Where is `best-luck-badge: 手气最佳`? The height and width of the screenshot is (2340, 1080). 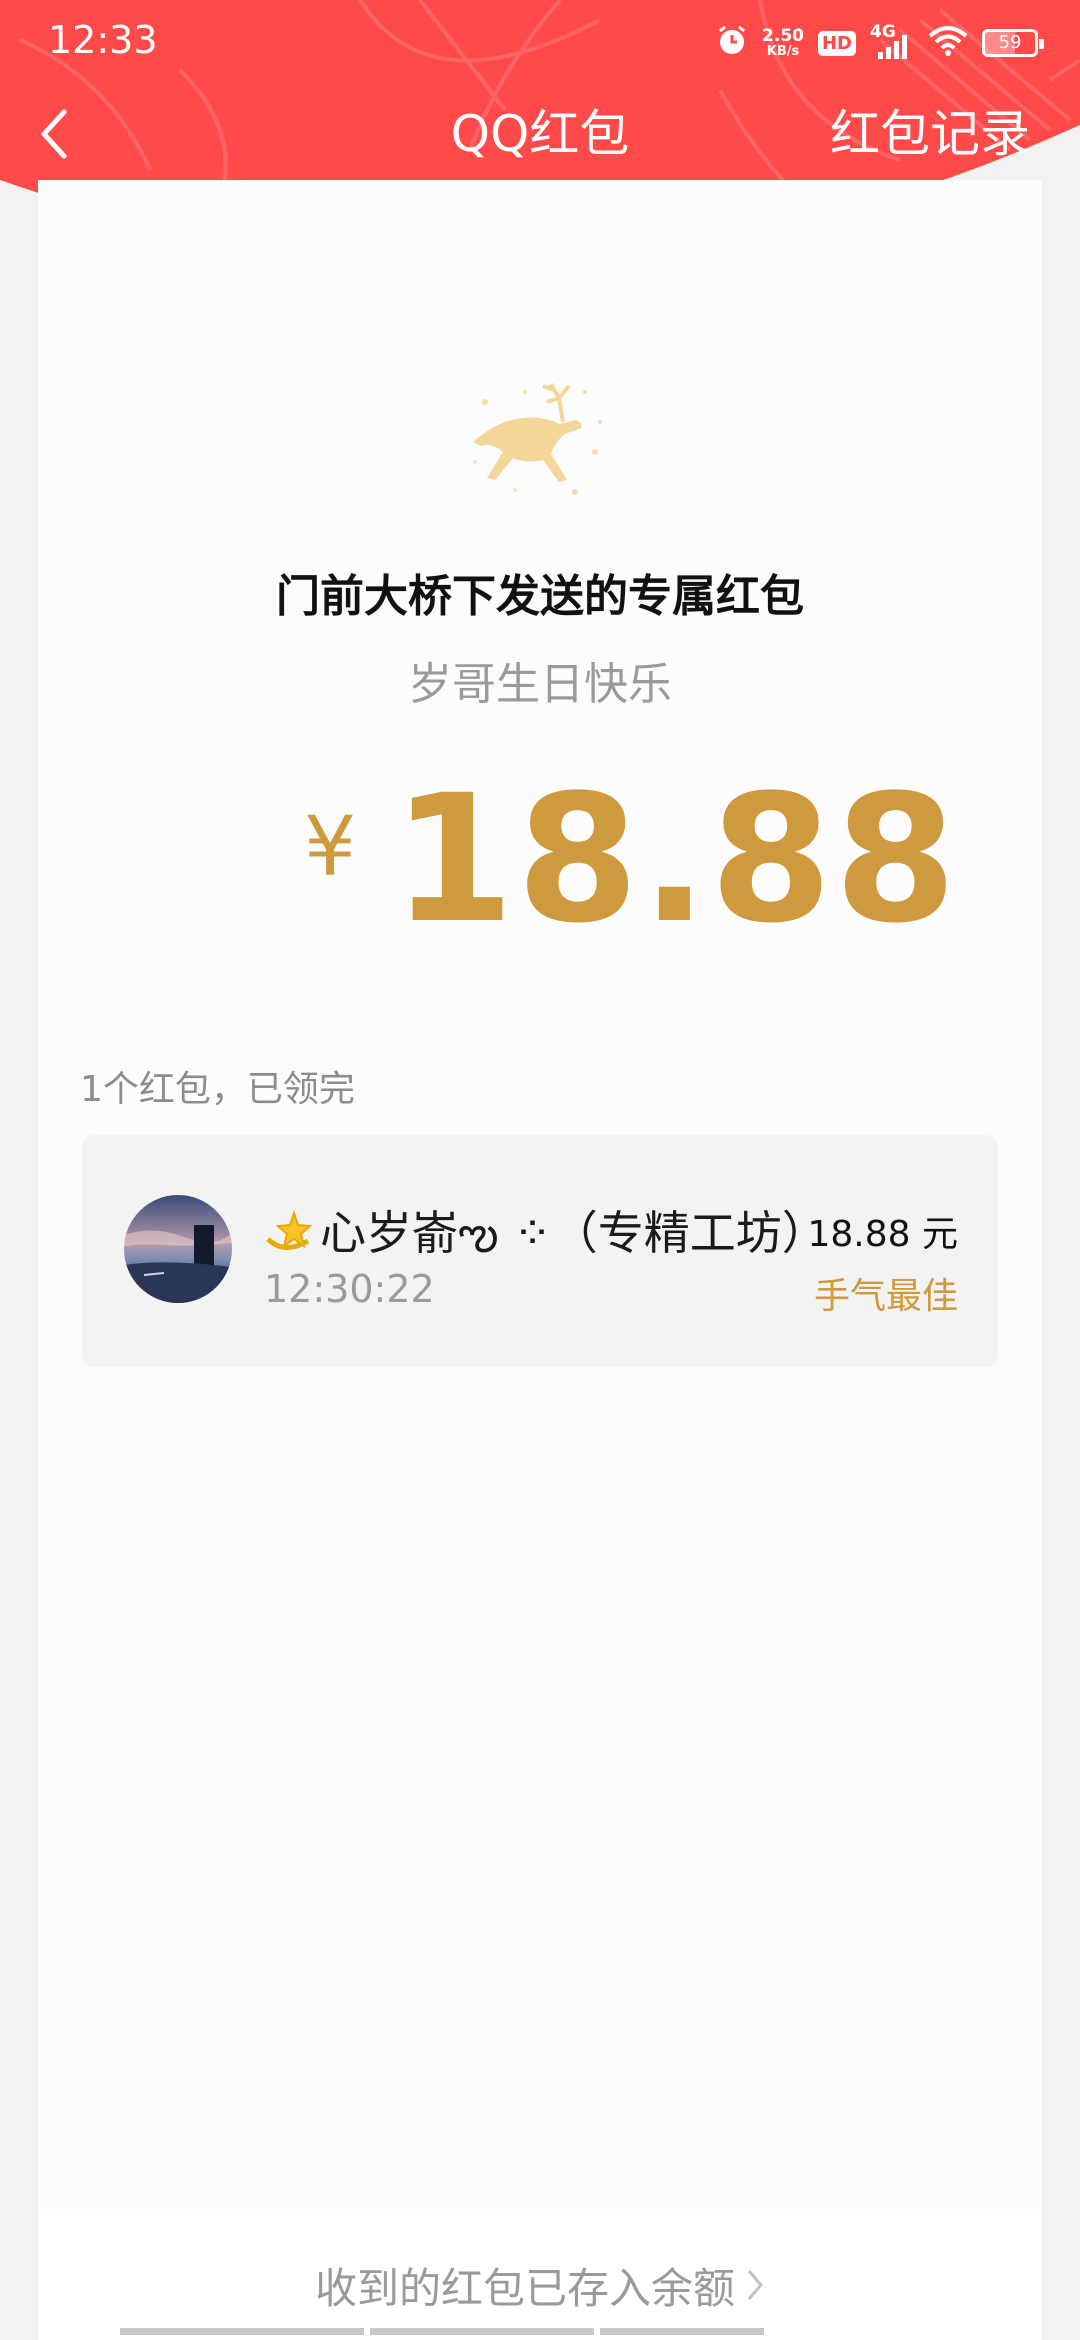 best-luck-badge: 手气最佳 is located at coordinates (885, 1296).